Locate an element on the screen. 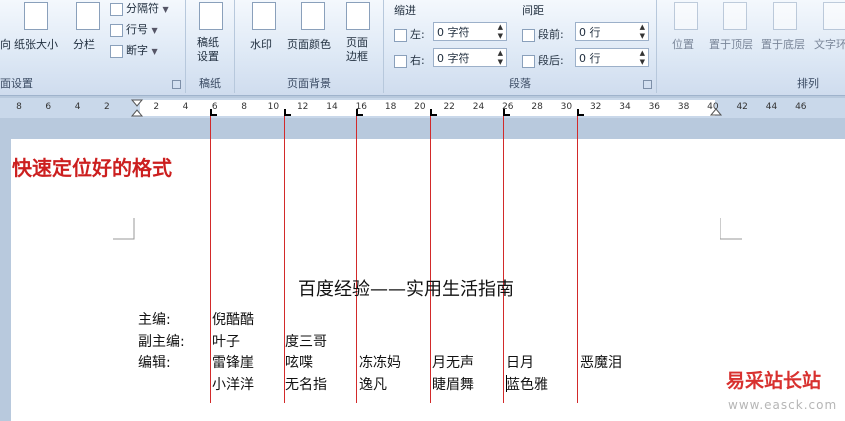 This screenshot has height=421, width=845. watermark-logo: 易采站长站 is located at coordinates (774, 381).